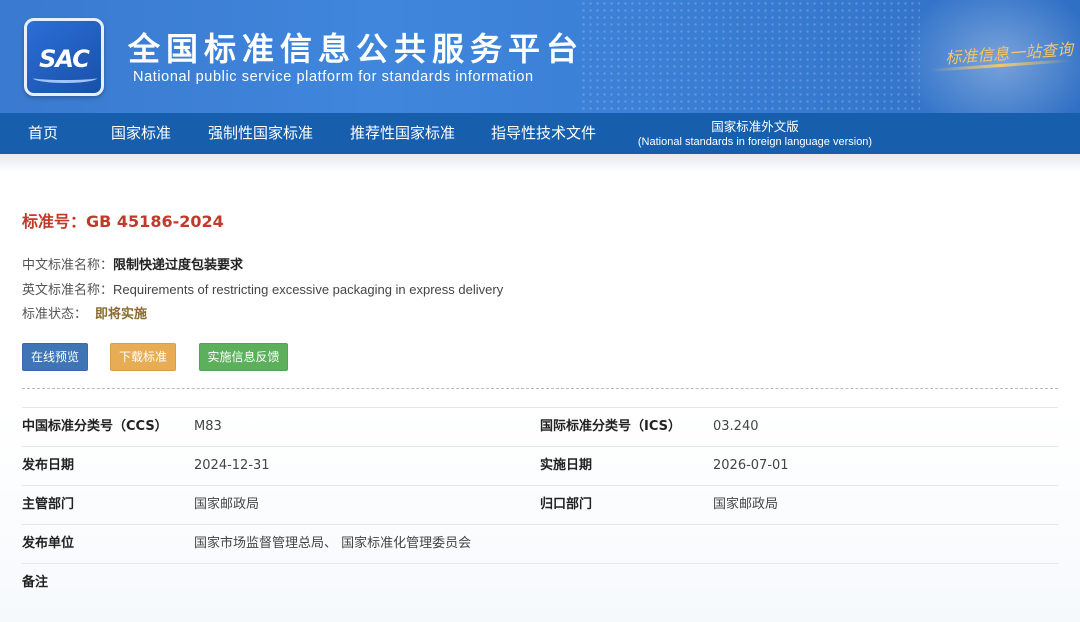 Image resolution: width=1080 pixels, height=622 pixels. Describe the element at coordinates (141, 133) in the screenshot. I see `nav-item-national-standards: 国家标准` at that location.